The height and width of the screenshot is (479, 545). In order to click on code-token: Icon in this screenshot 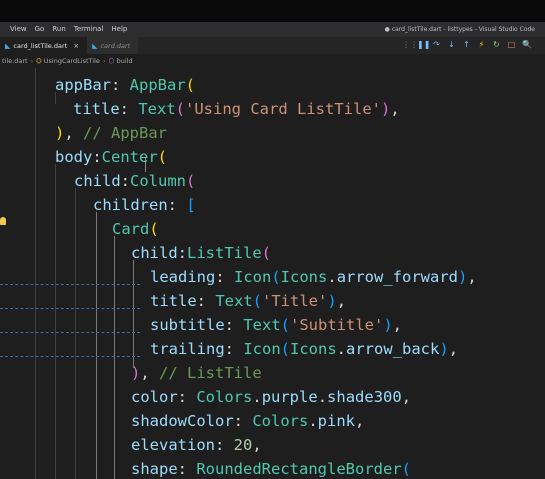, I will do `click(253, 277)`.